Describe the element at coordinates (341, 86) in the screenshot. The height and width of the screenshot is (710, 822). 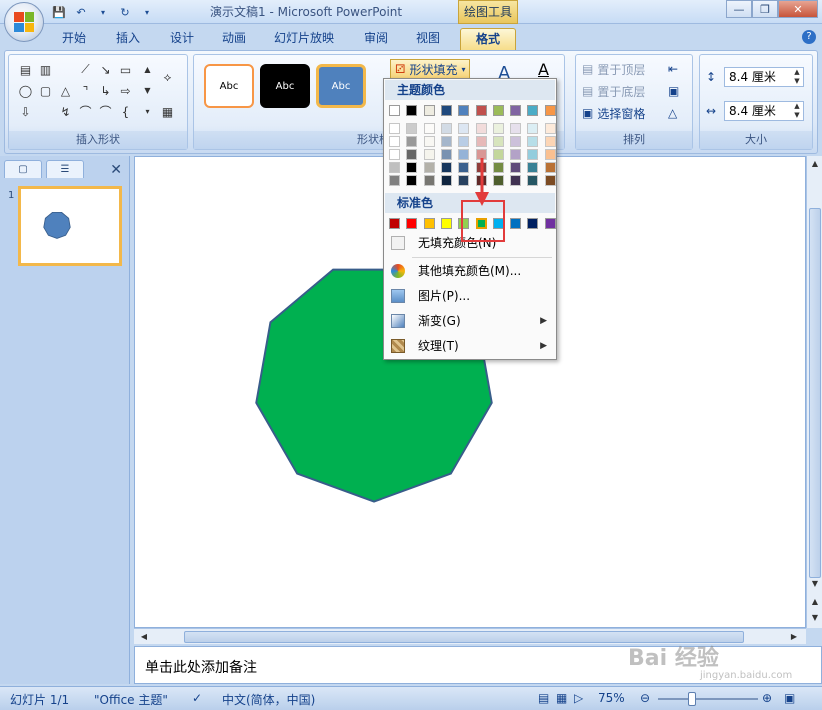
I see `style-preset-blue: Abc` at that location.